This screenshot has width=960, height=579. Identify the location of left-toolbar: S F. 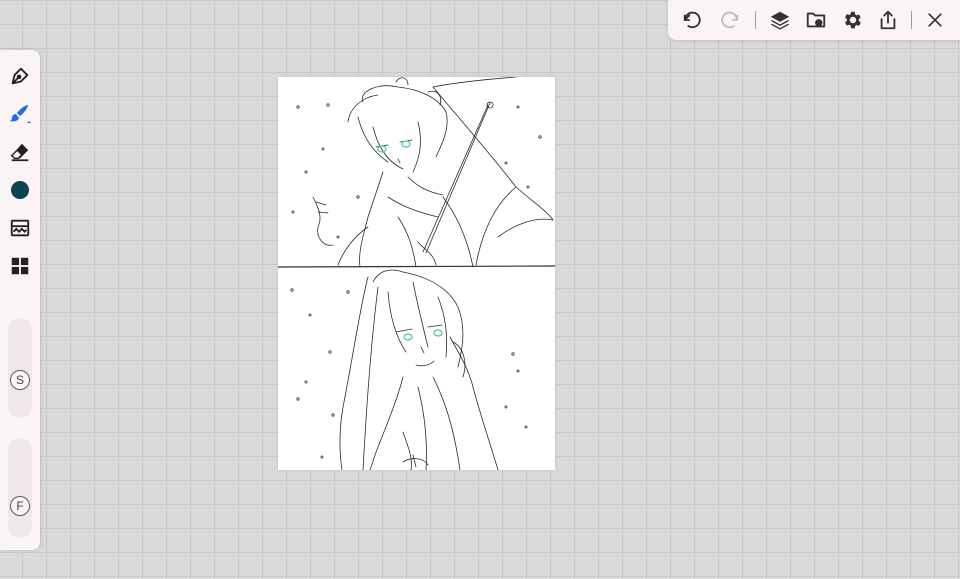
(20, 300).